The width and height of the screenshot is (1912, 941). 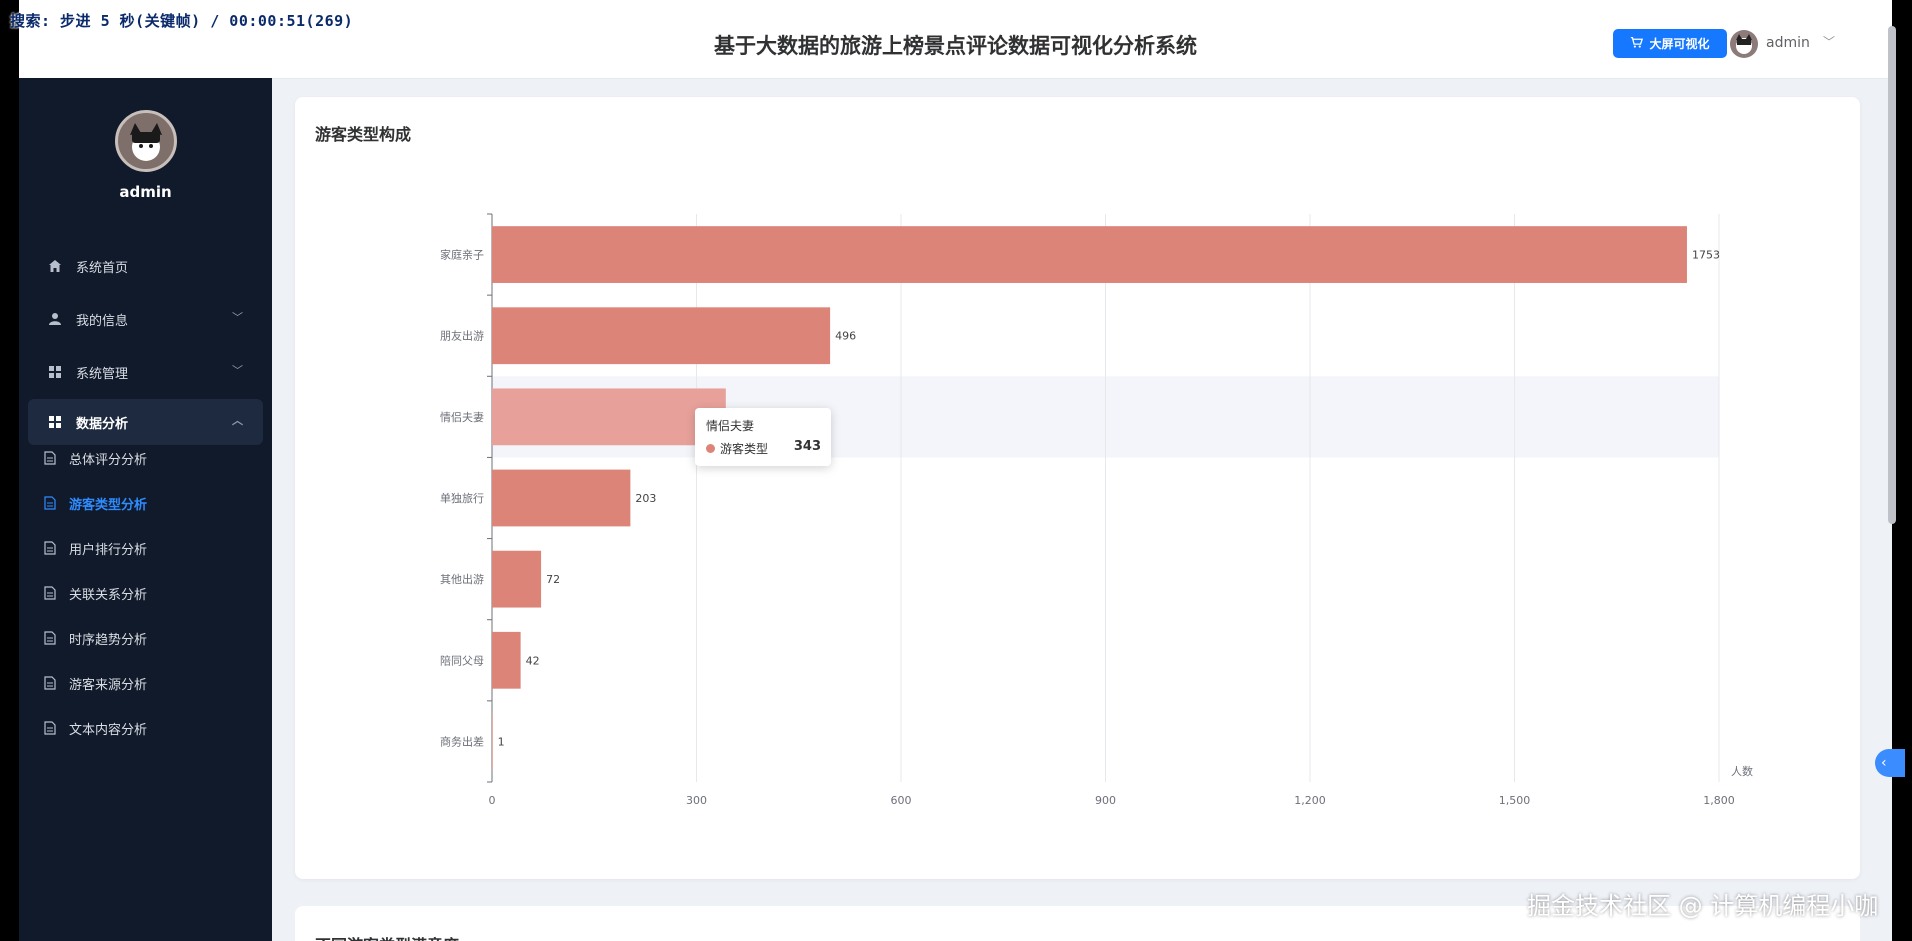 What do you see at coordinates (153, 728) in the screenshot?
I see `sidebar-subitem: 文本内容分析` at bounding box center [153, 728].